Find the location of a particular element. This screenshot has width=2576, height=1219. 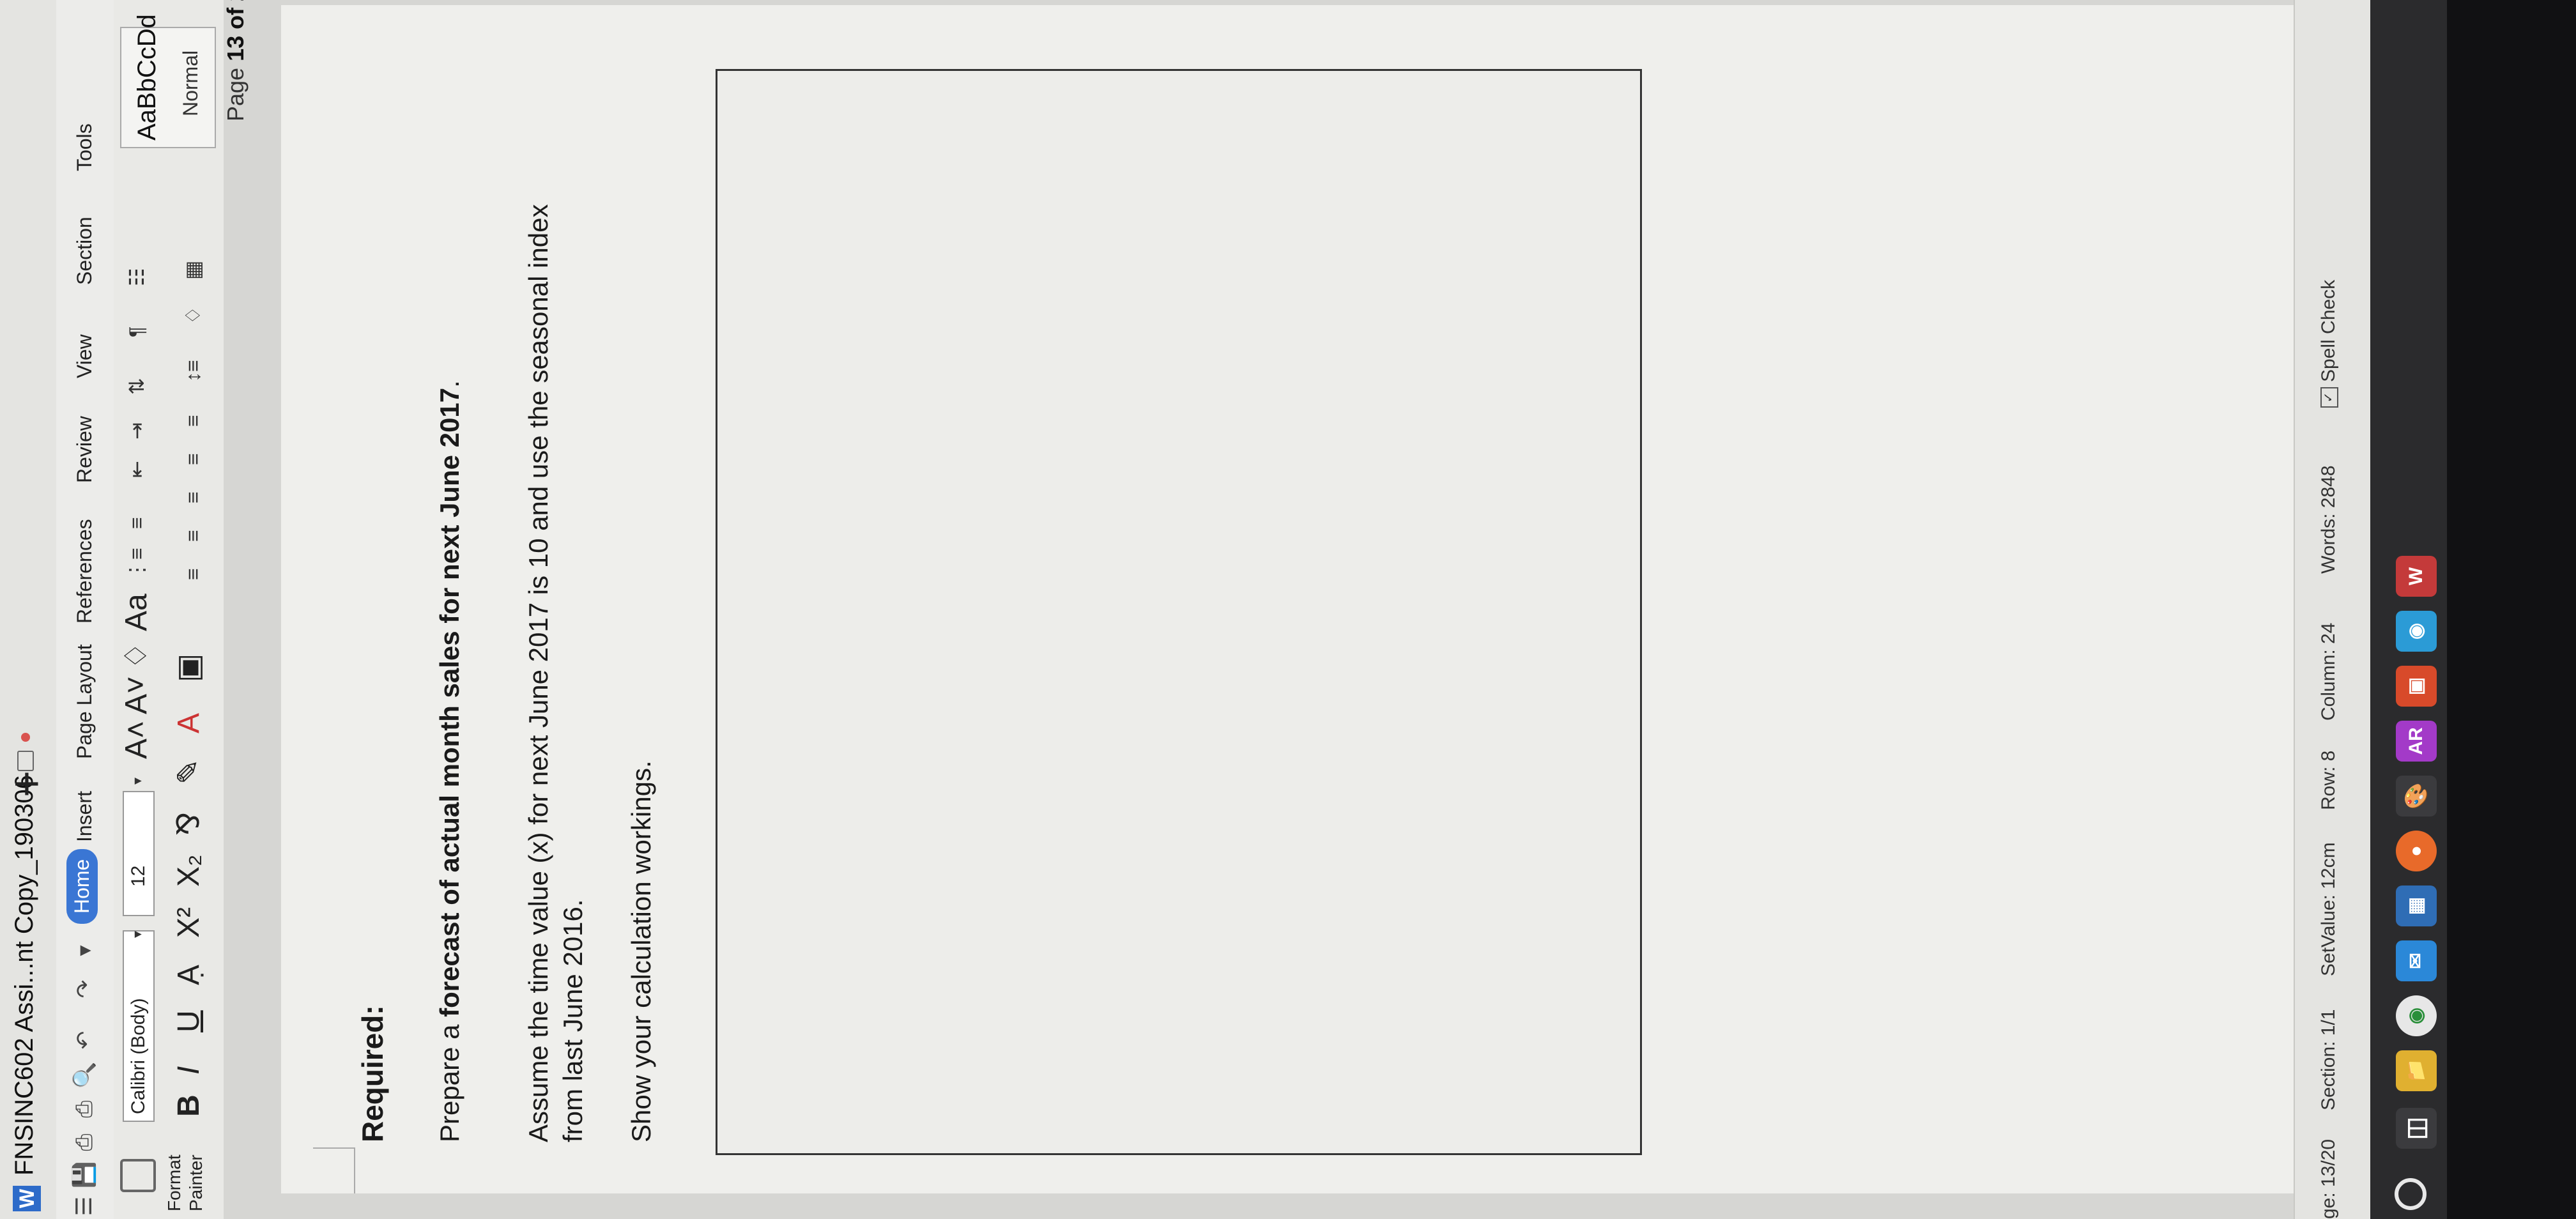

page-indicator: Page 13 of 20 is located at coordinates (235, 60).